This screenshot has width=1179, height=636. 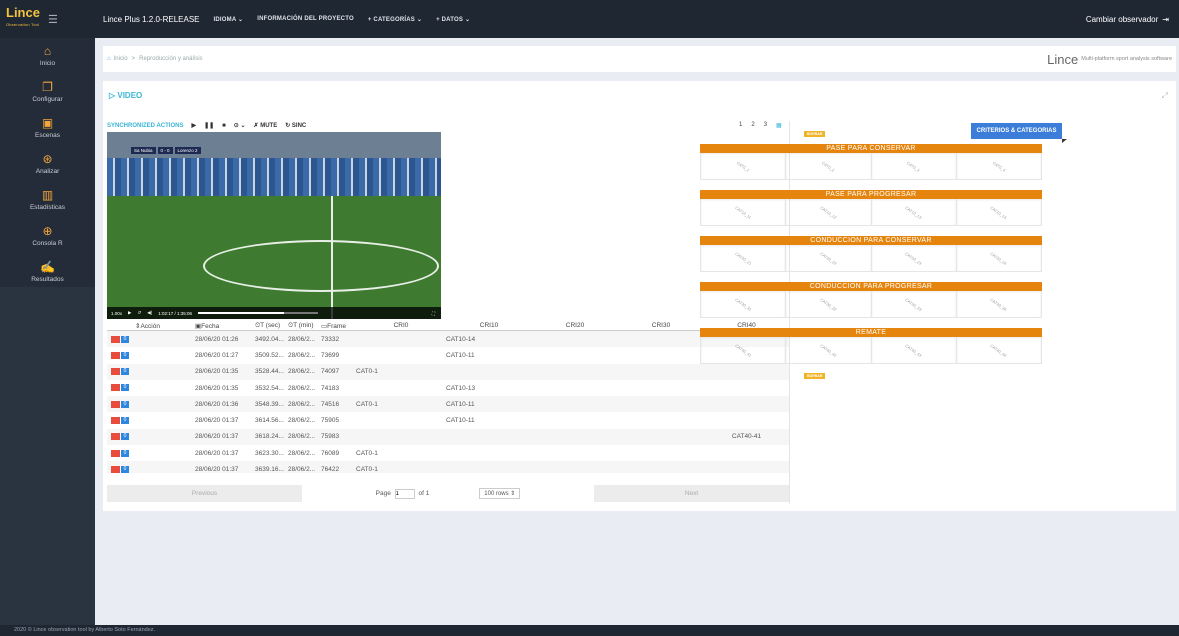 I want to click on video-seek-bar, so click(x=258, y=313).